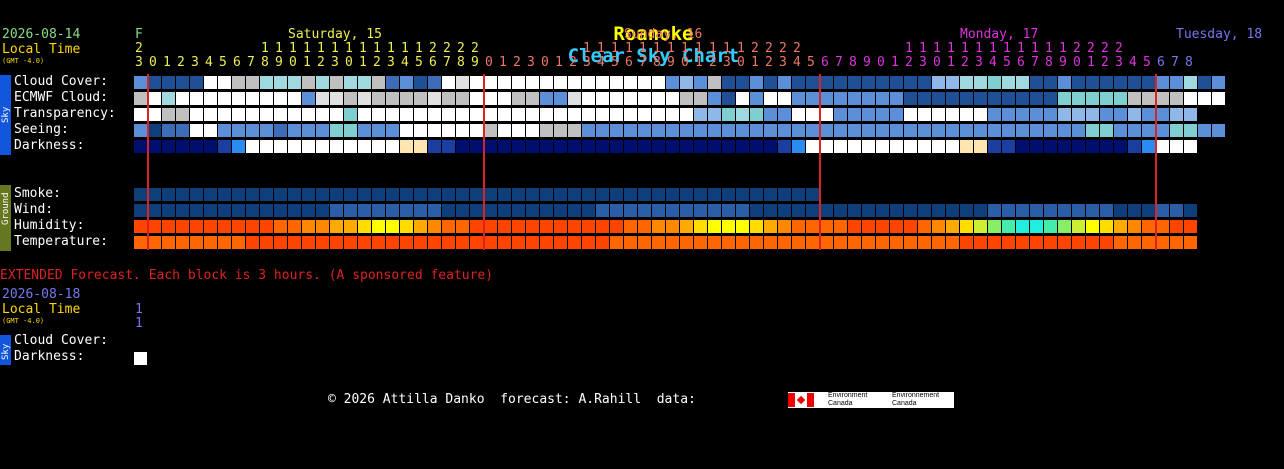 Image resolution: width=1284 pixels, height=469 pixels. I want to click on environment-canada-logo: Environment Canada Environnement Canada, so click(871, 400).